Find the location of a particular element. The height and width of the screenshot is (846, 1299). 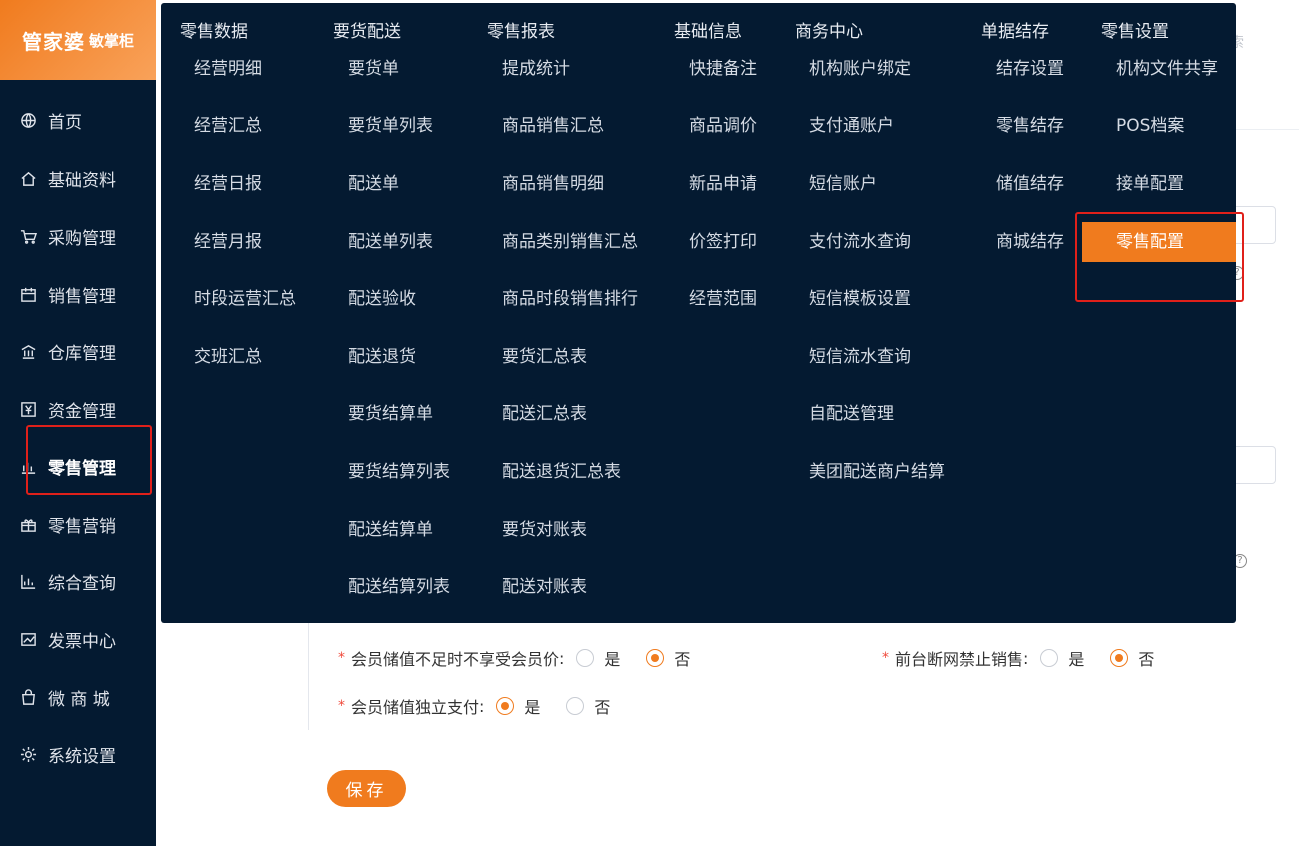

logo-subtext: 敏掌柜 is located at coordinates (111, 40).